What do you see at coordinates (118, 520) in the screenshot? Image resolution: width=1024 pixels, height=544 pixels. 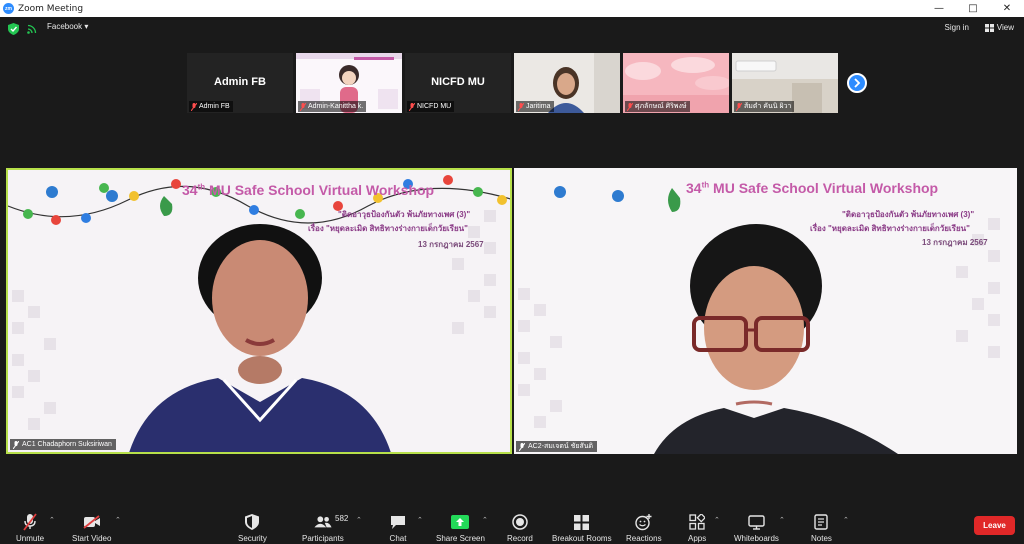 I see `video-options-chevron-icon: ⌃` at bounding box center [118, 520].